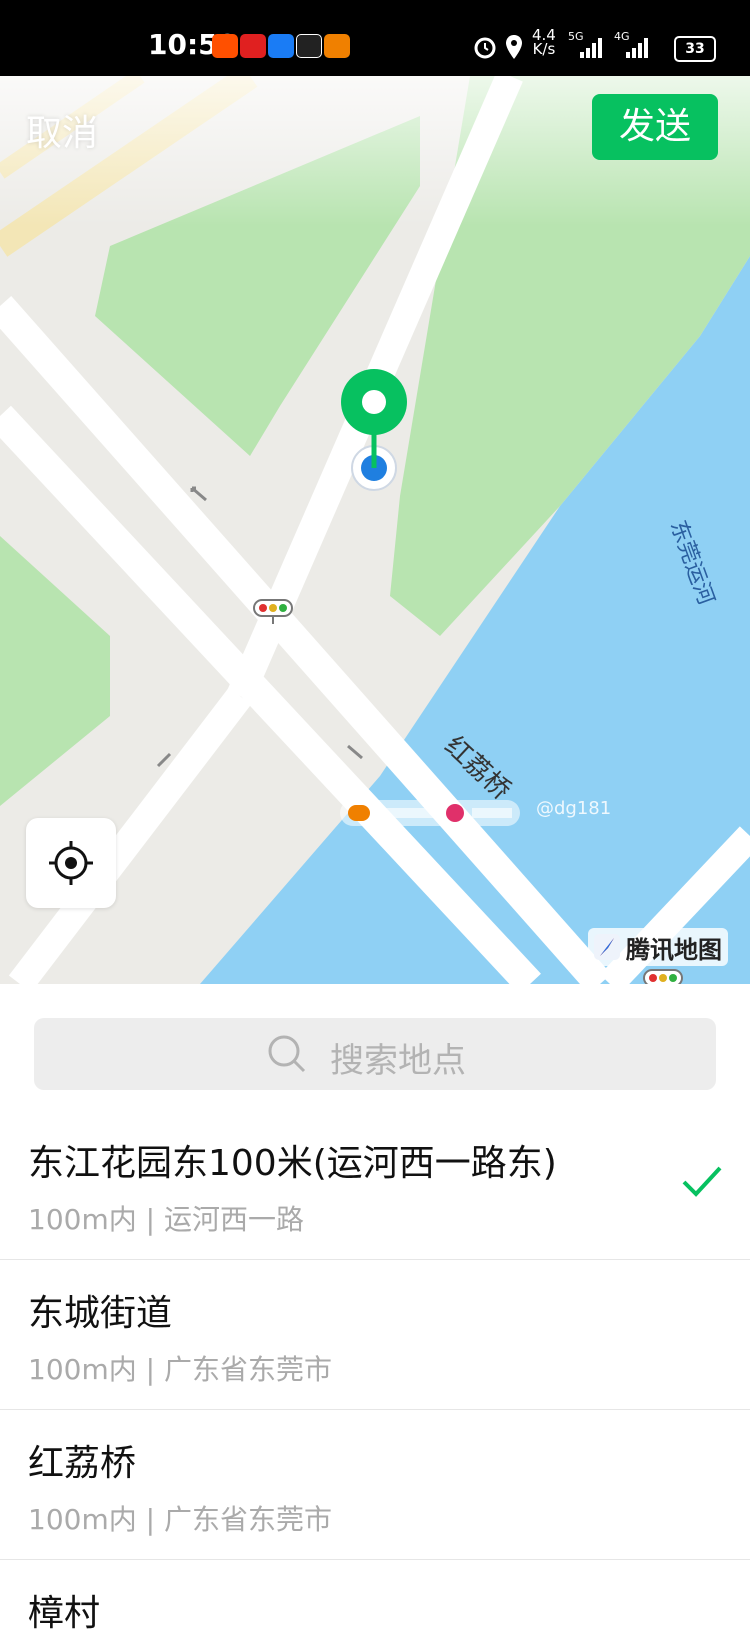 This screenshot has width=750, height=1650. I want to click on watermark-logo-icon, so click(359, 813).